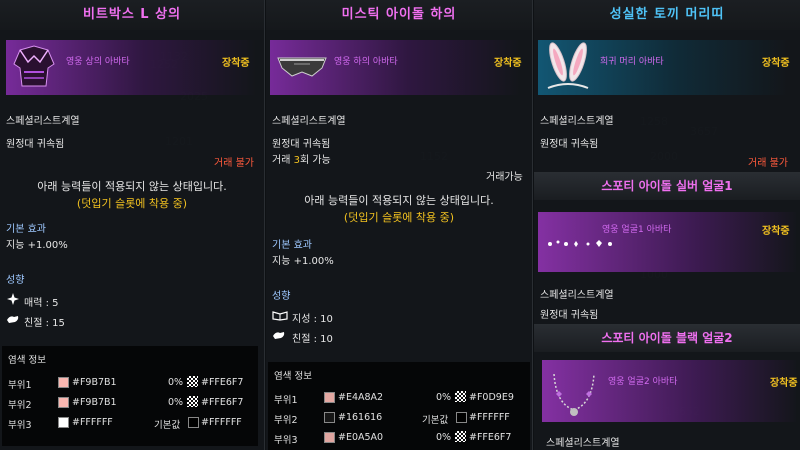  Describe the element at coordinates (580, 243) in the screenshot. I see `face-sticker-icon` at that location.